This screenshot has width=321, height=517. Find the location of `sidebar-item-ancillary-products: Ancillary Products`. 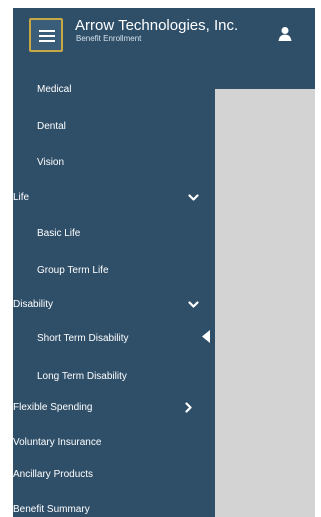

sidebar-item-ancillary-products: Ancillary Products is located at coordinates (114, 475).